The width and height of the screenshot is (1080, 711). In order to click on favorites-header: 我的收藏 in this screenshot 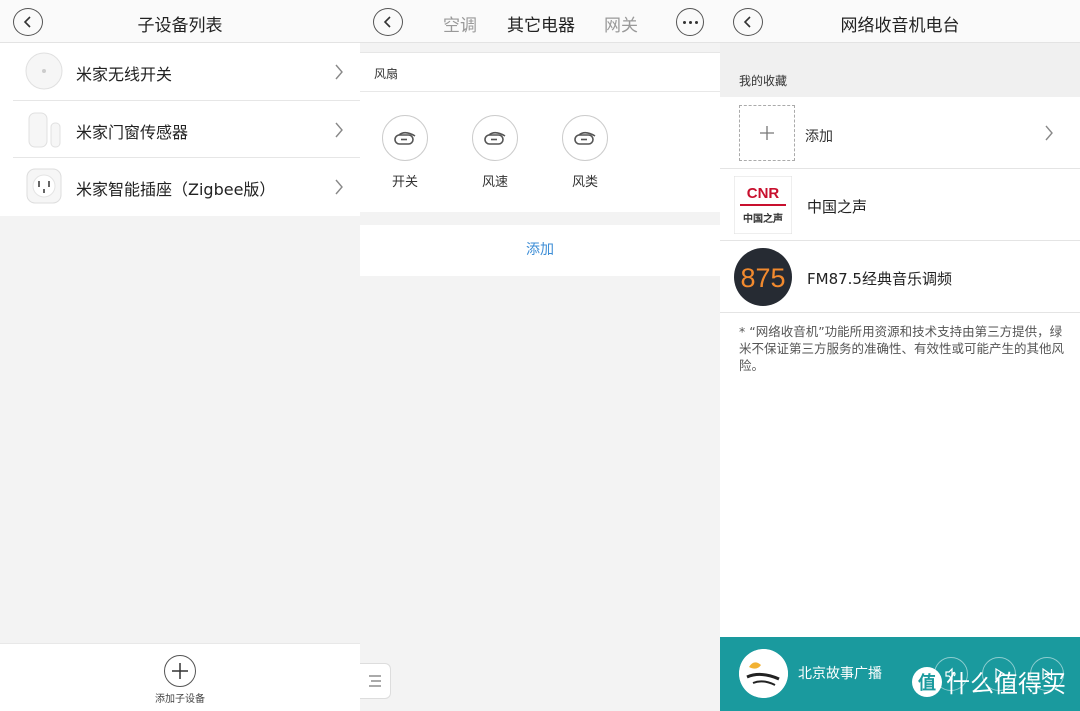, I will do `click(900, 70)`.